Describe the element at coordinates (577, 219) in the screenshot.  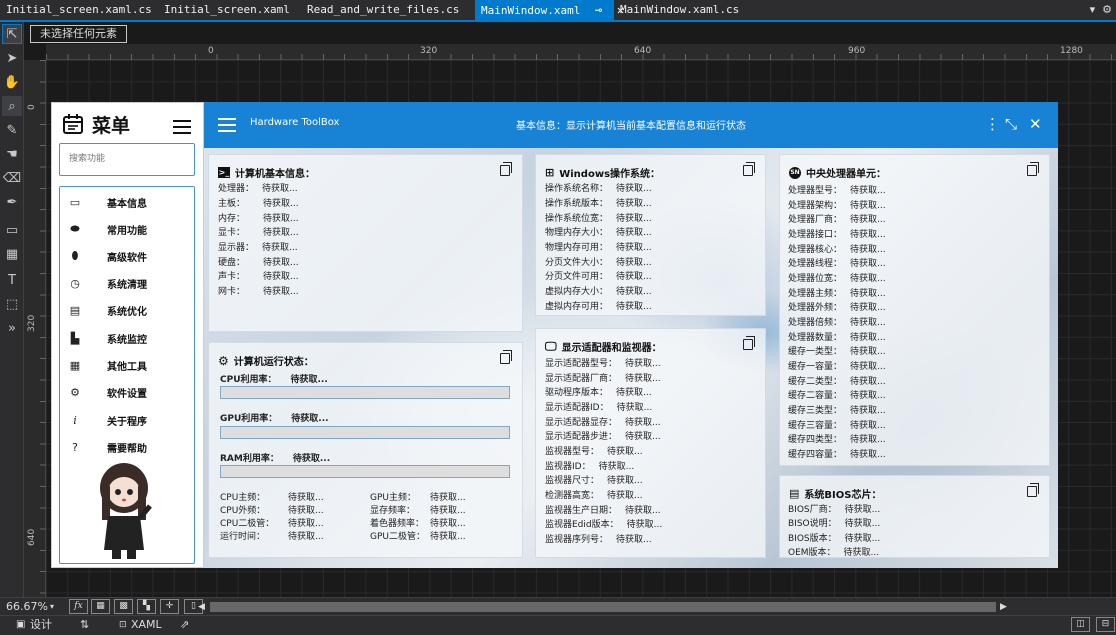
I see `info-key: 操作系统位宽：` at that location.